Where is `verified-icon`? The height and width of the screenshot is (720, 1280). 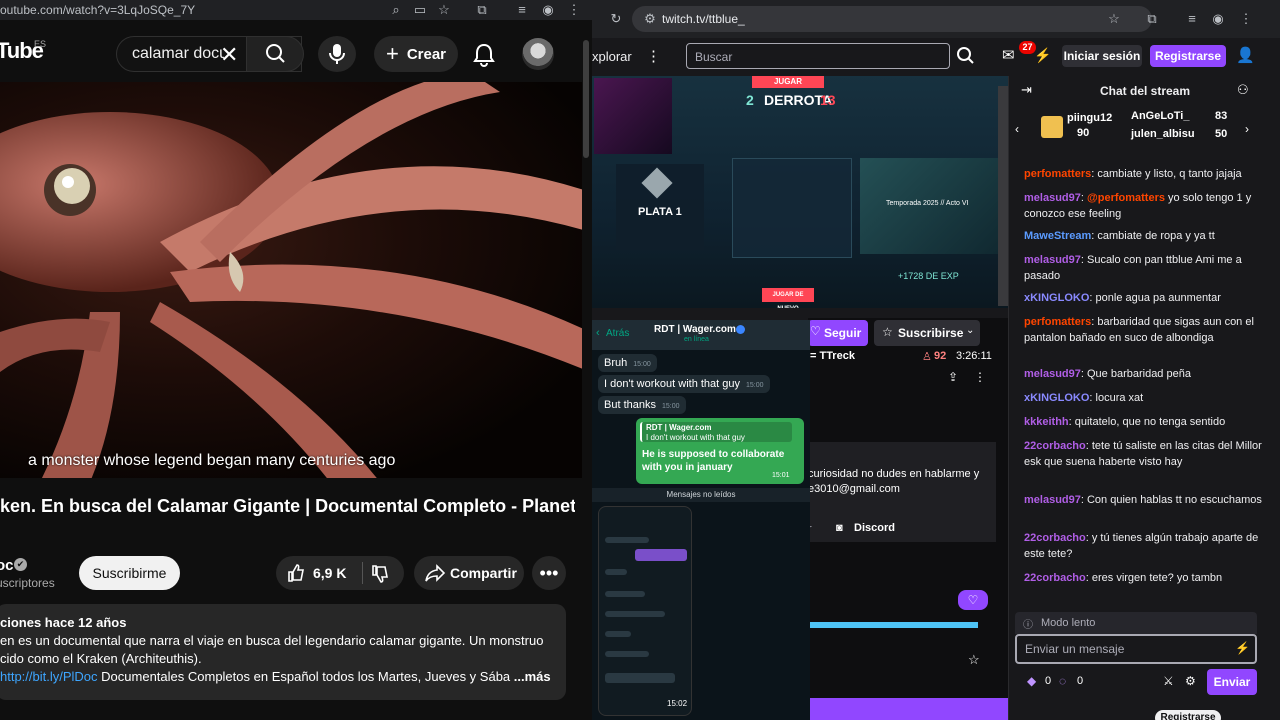
verified-icon is located at coordinates (740, 329).